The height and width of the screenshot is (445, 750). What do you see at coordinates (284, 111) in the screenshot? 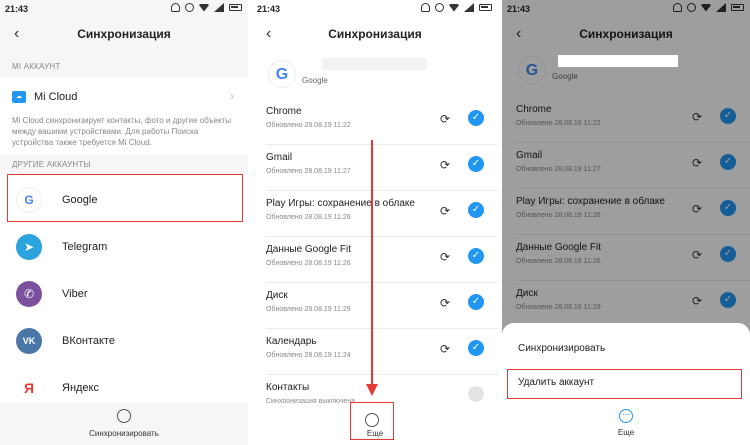
I see `sync-item-name: Chrome` at bounding box center [284, 111].